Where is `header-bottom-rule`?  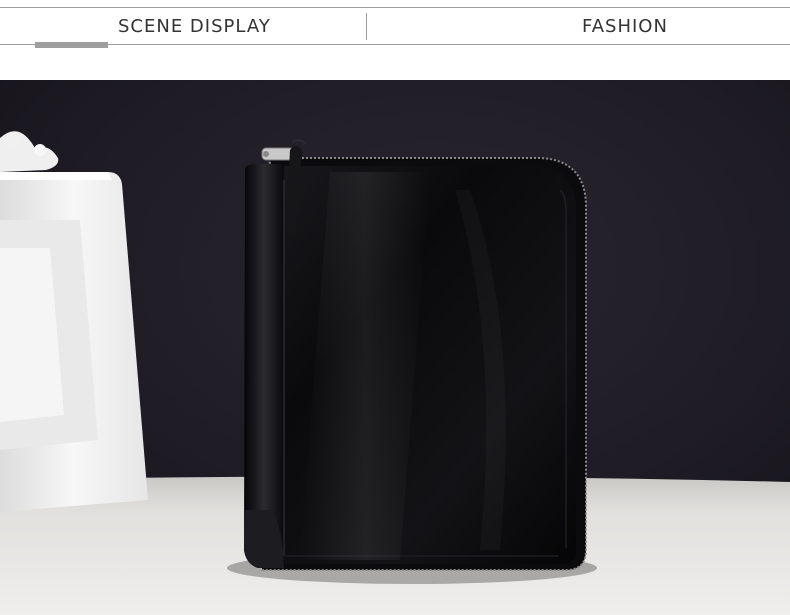 header-bottom-rule is located at coordinates (395, 44).